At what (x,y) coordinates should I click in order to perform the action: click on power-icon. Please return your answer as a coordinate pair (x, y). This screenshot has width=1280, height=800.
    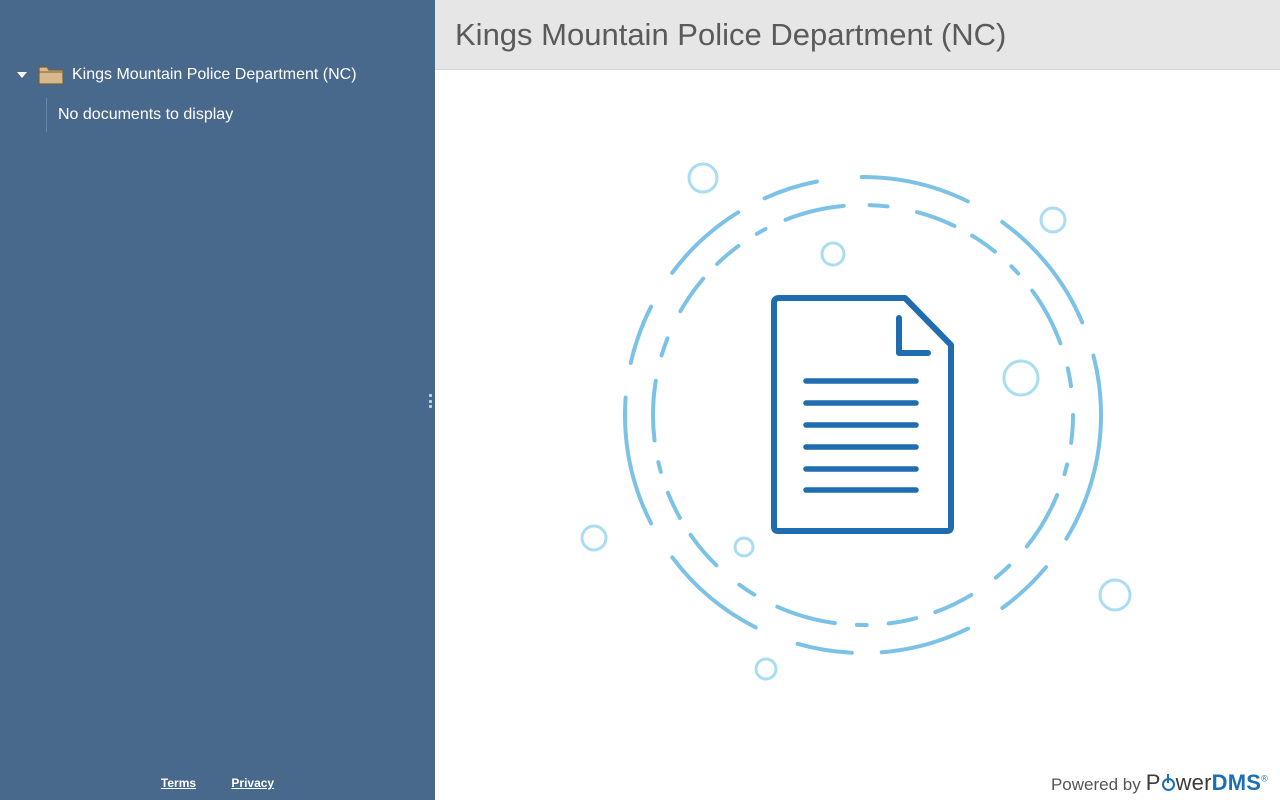
    Looking at the image, I should click on (1168, 782).